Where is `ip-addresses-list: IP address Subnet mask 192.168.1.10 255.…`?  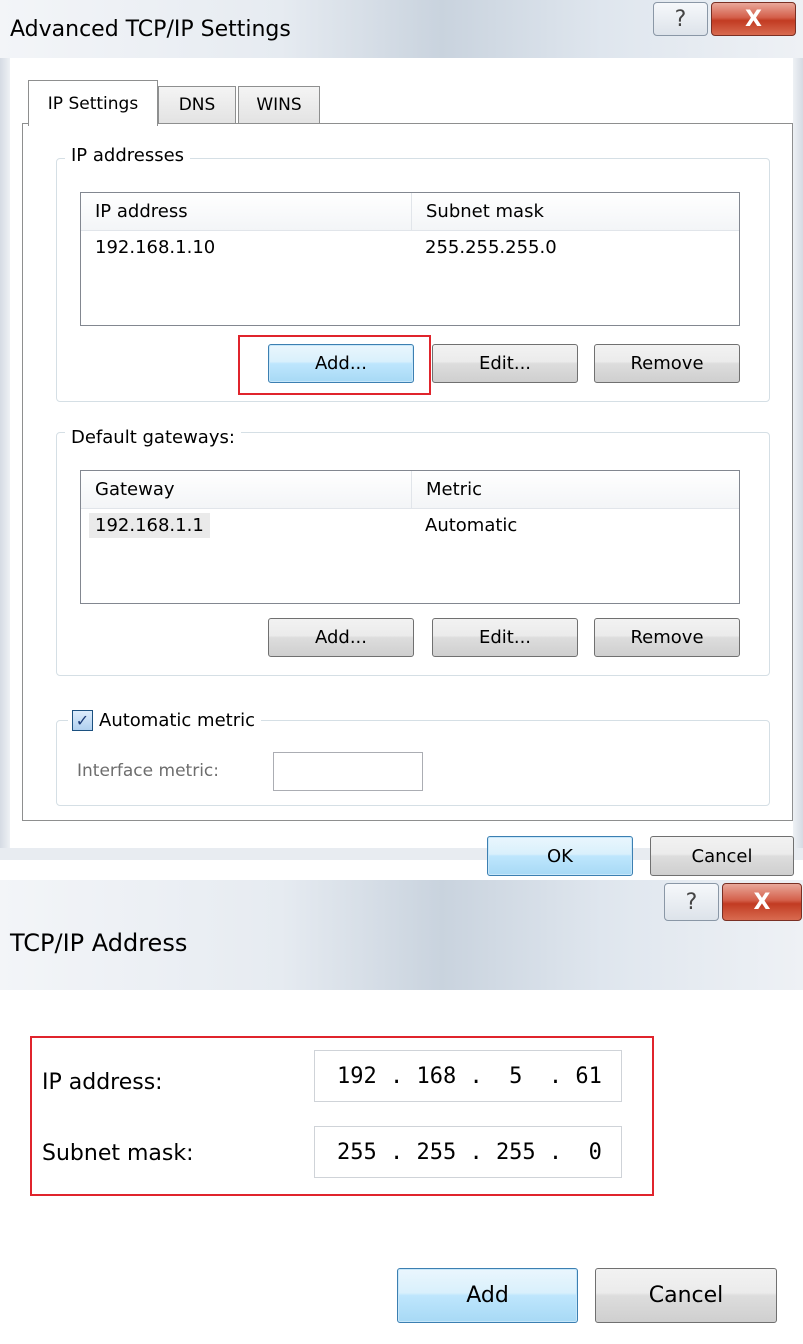 ip-addresses-list: IP address Subnet mask 192.168.1.10 255.… is located at coordinates (410, 259).